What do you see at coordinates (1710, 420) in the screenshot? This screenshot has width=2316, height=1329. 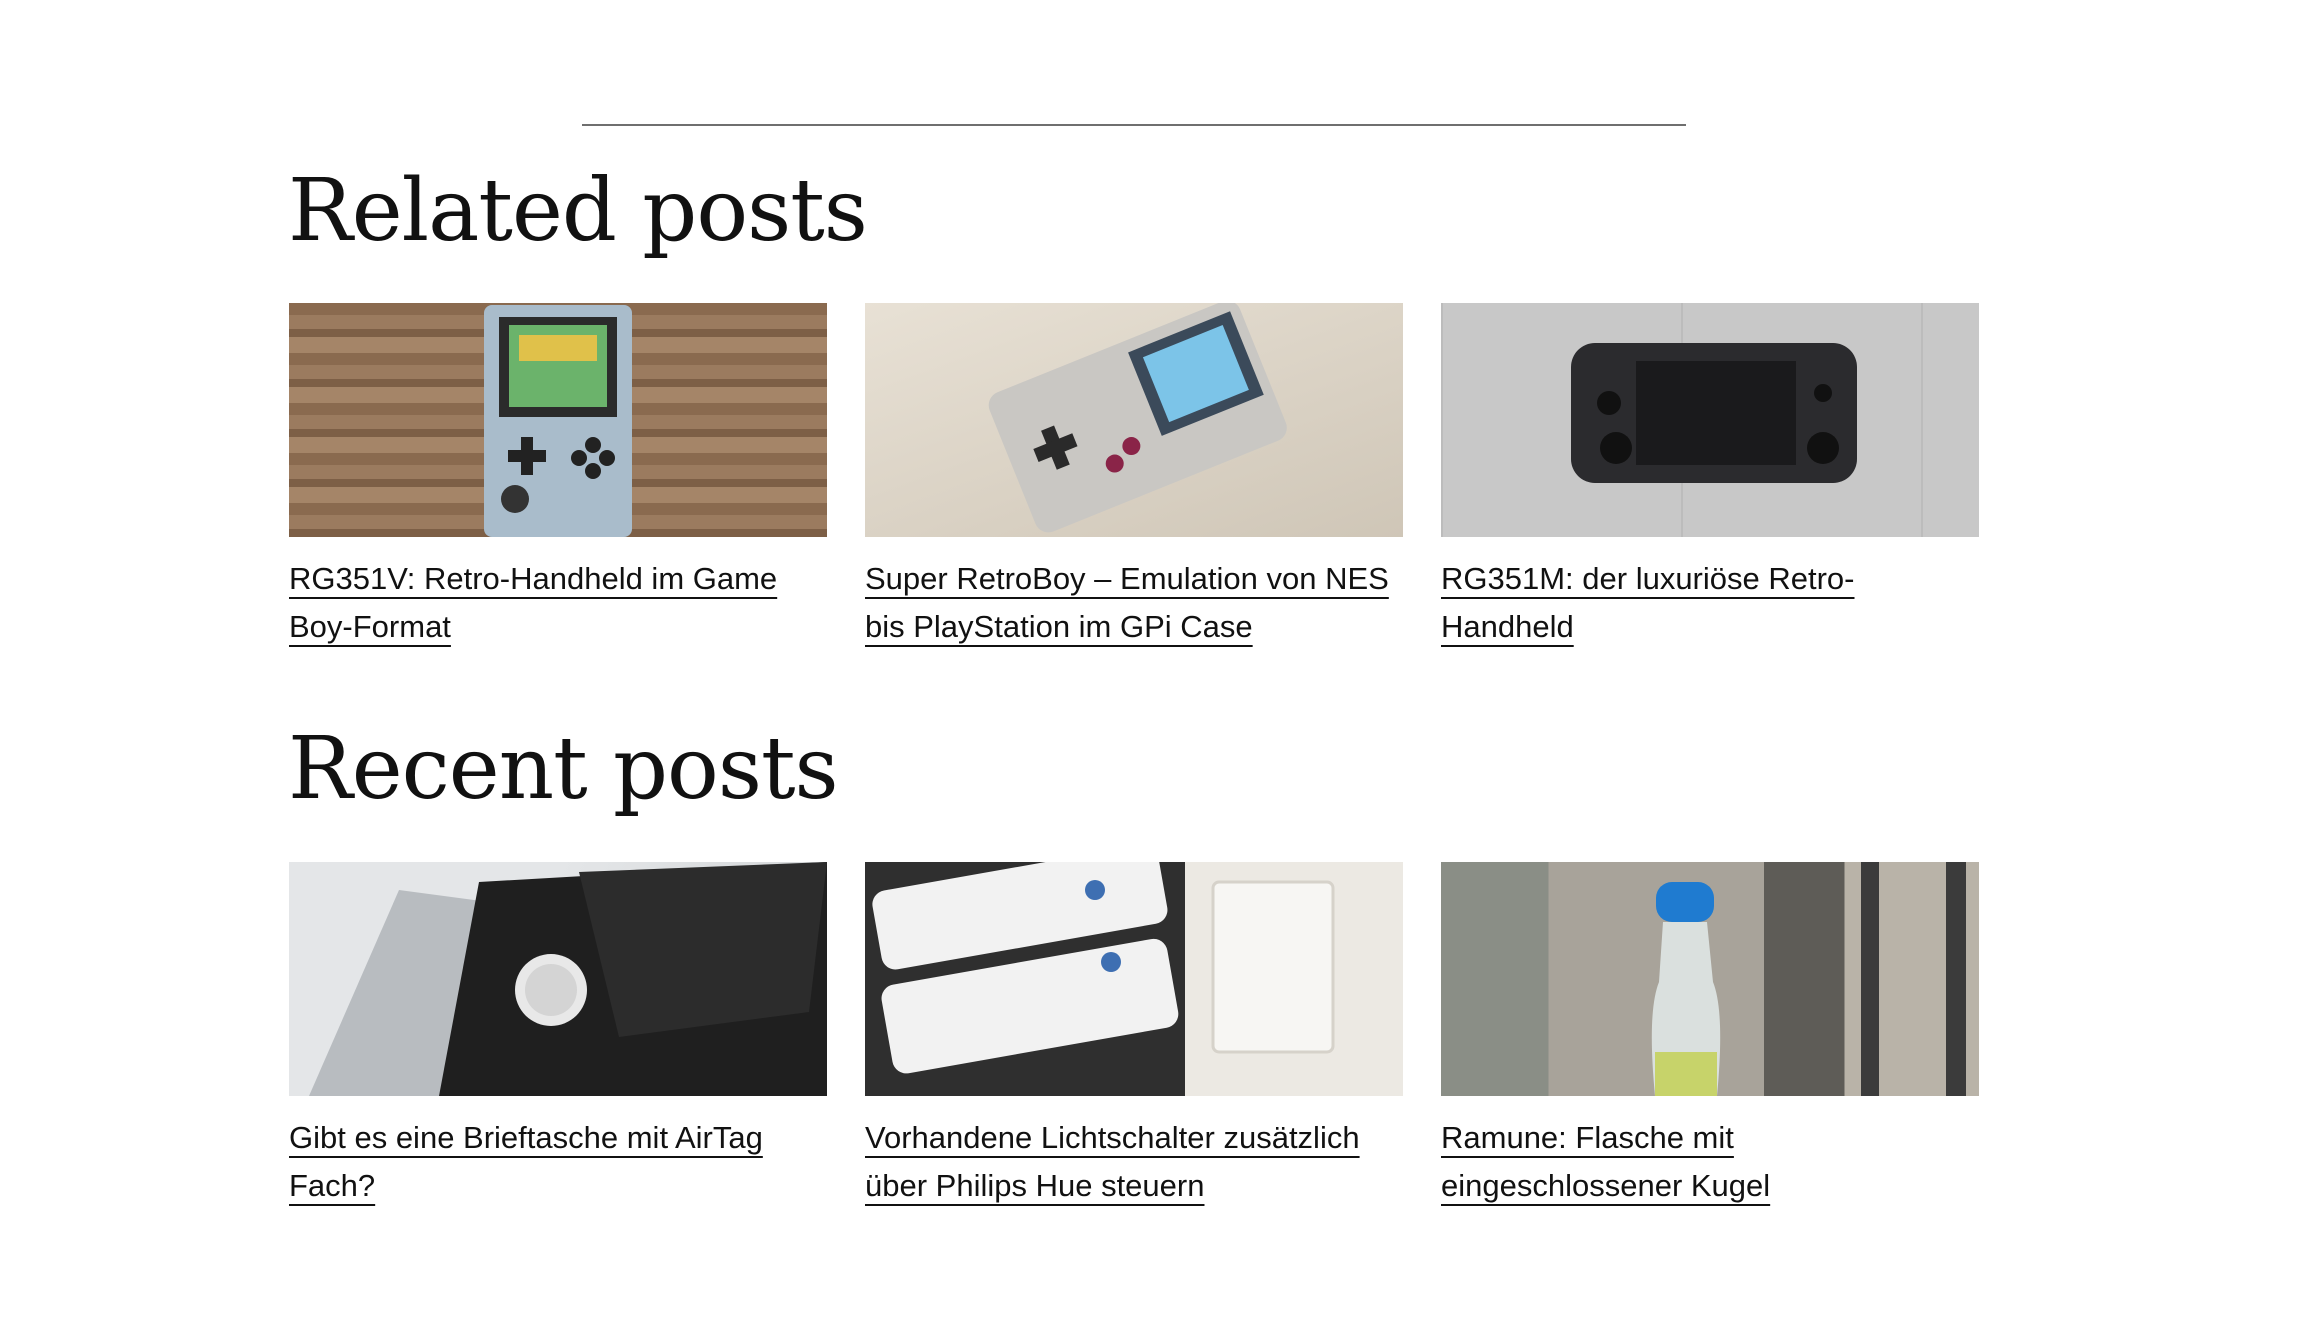 I see `rg351m-thumbnail` at bounding box center [1710, 420].